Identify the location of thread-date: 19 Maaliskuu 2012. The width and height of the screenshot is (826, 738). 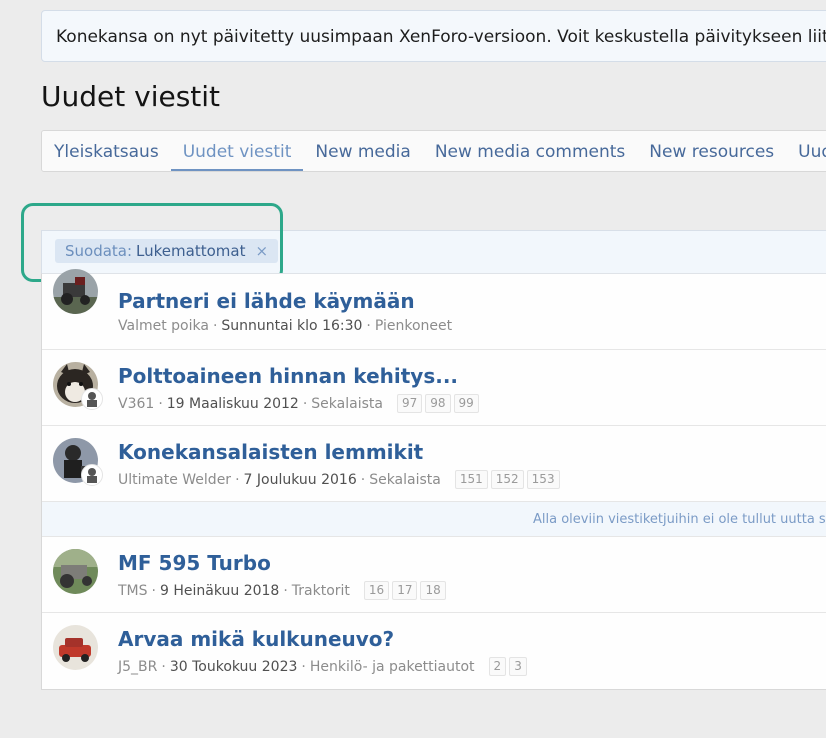
(233, 404).